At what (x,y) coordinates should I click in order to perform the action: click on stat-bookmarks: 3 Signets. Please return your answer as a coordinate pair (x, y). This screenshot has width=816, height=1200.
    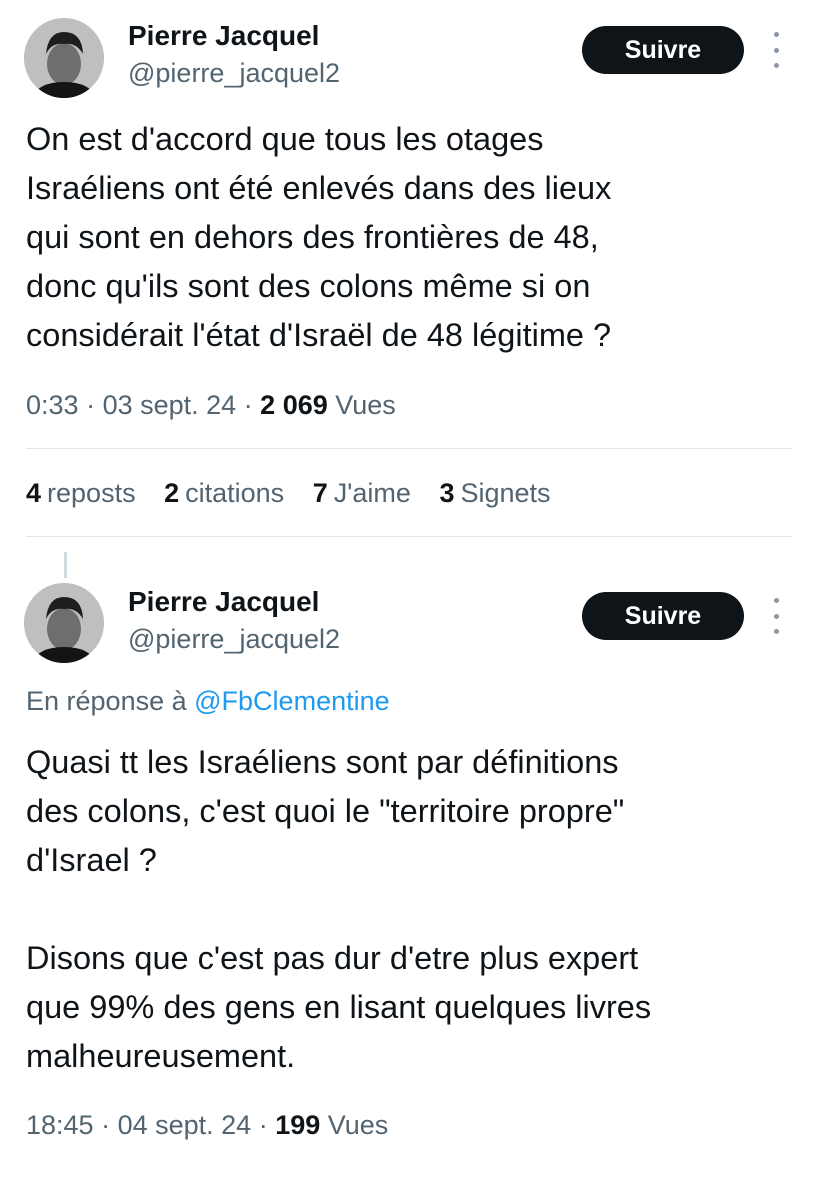
    Looking at the image, I should click on (494, 493).